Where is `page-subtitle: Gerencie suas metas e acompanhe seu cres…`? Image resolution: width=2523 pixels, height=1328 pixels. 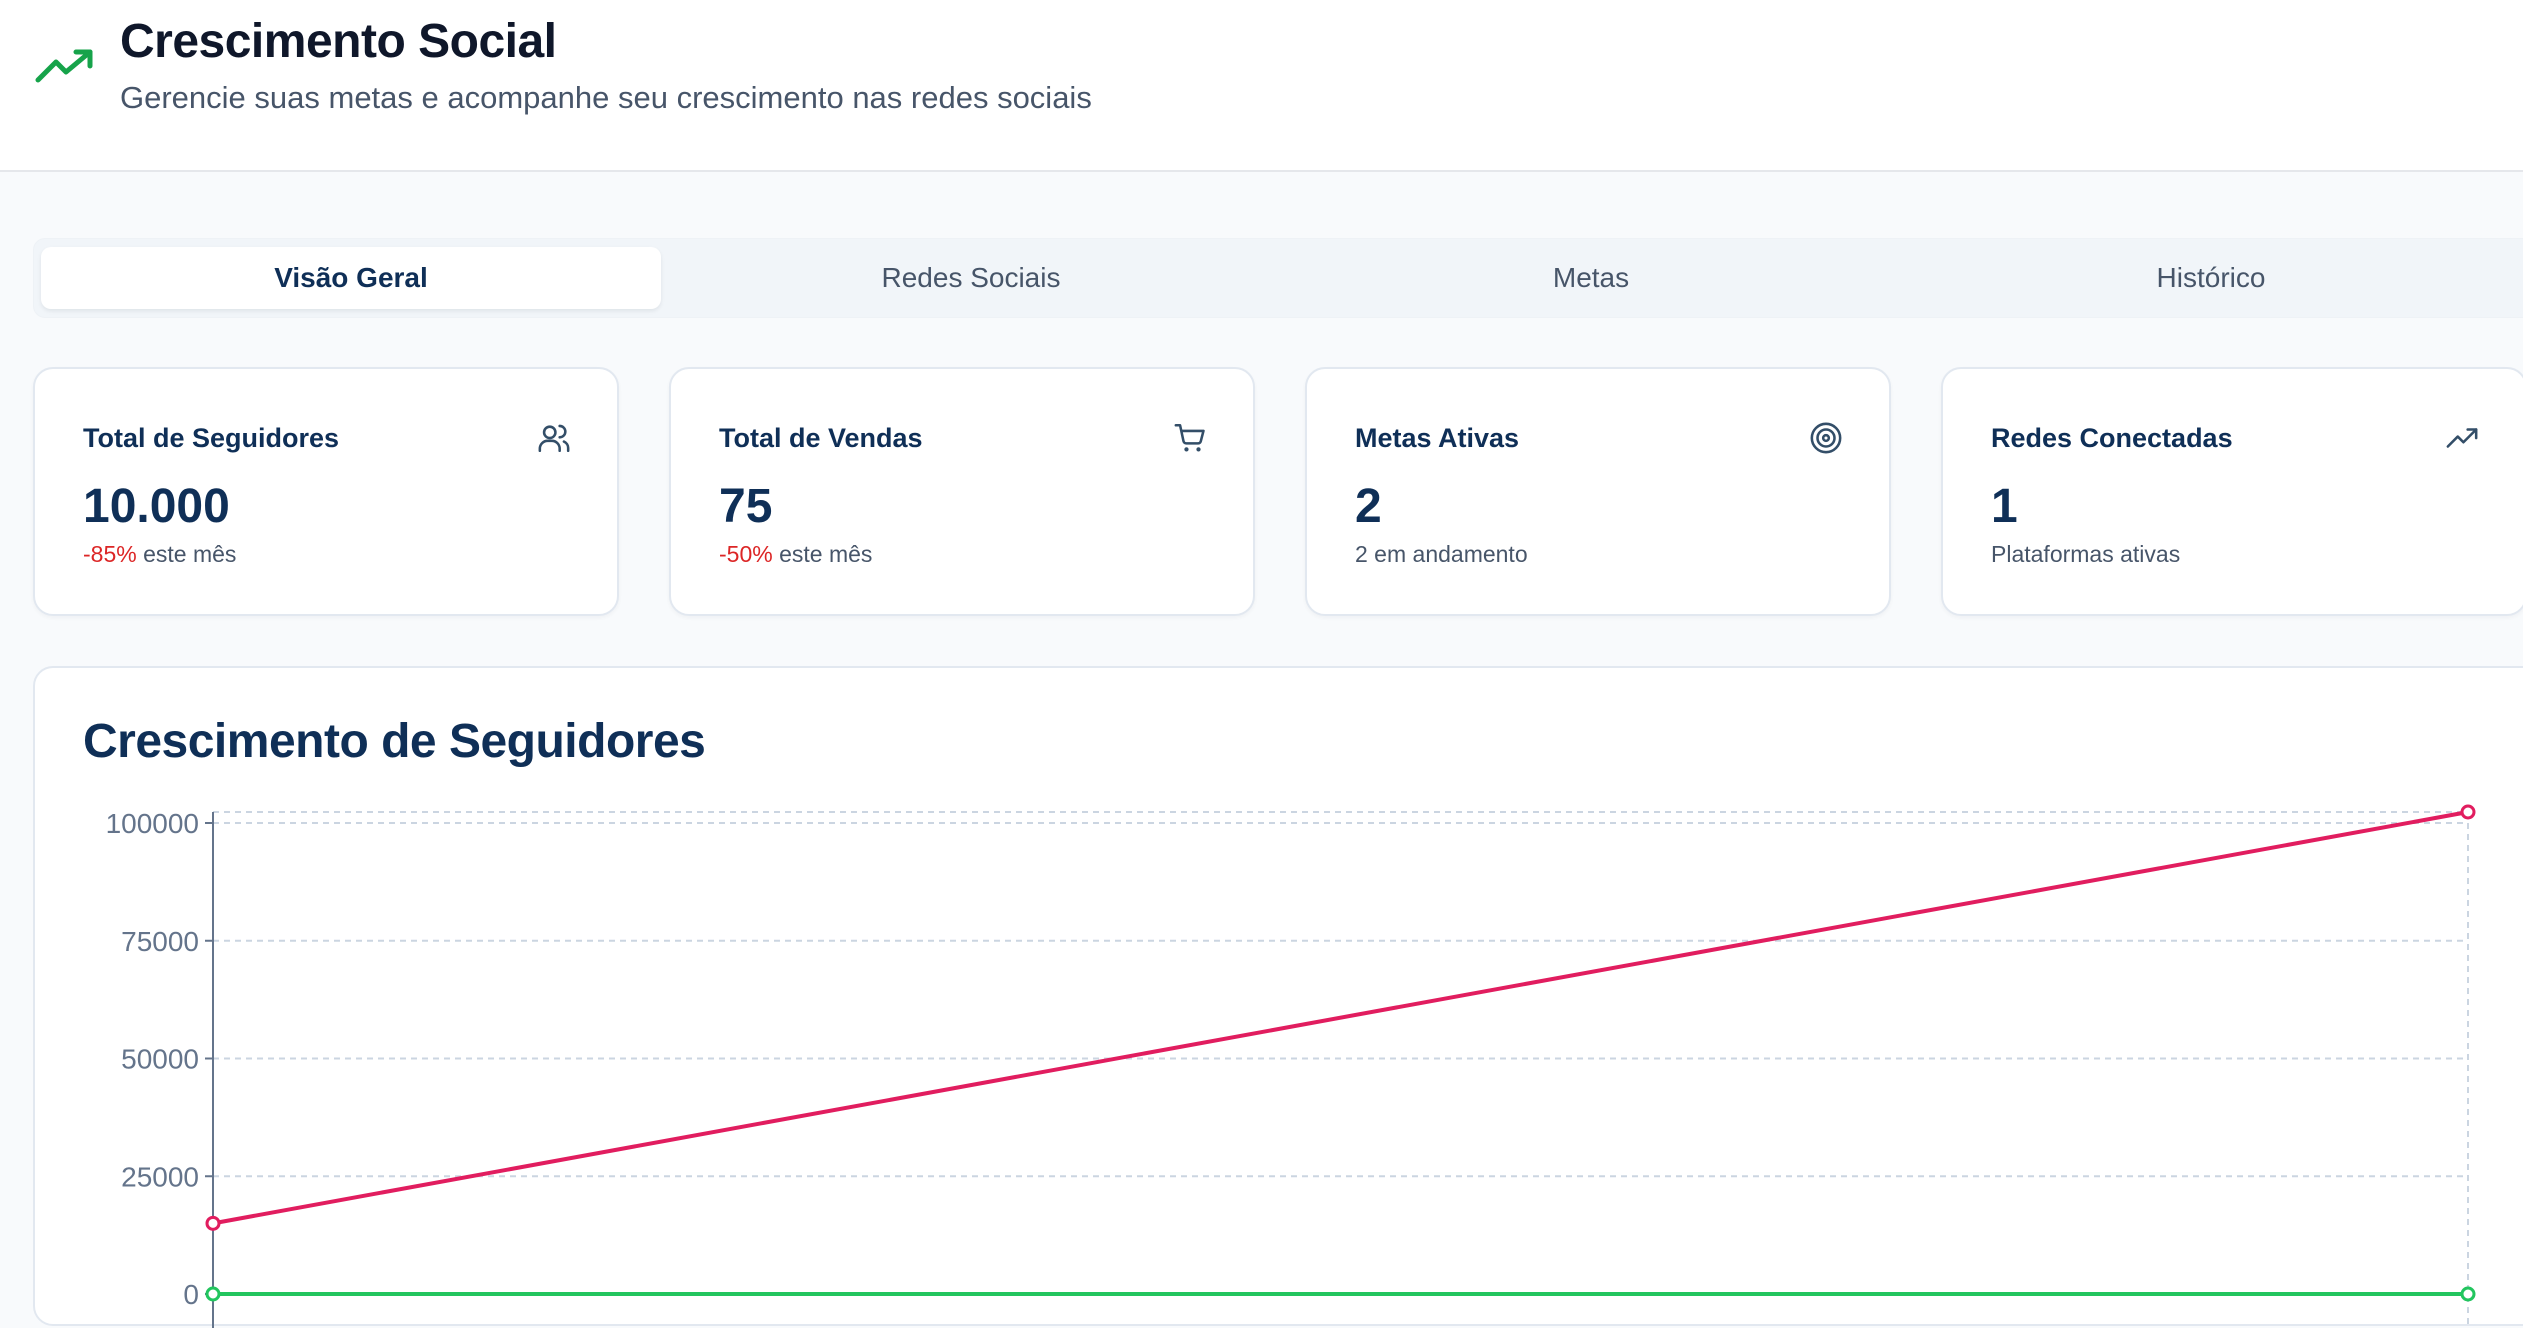 page-subtitle: Gerencie suas metas e acompanhe seu cres… is located at coordinates (606, 97).